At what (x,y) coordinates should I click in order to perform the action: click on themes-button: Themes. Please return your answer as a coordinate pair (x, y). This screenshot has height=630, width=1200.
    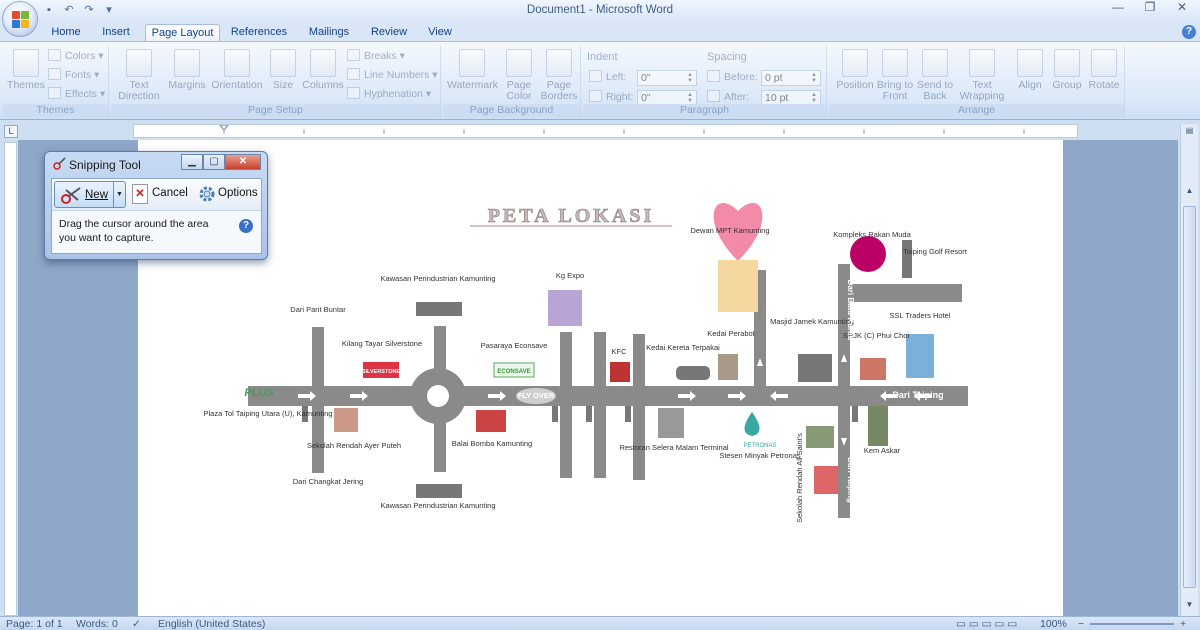
    Looking at the image, I should click on (26, 70).